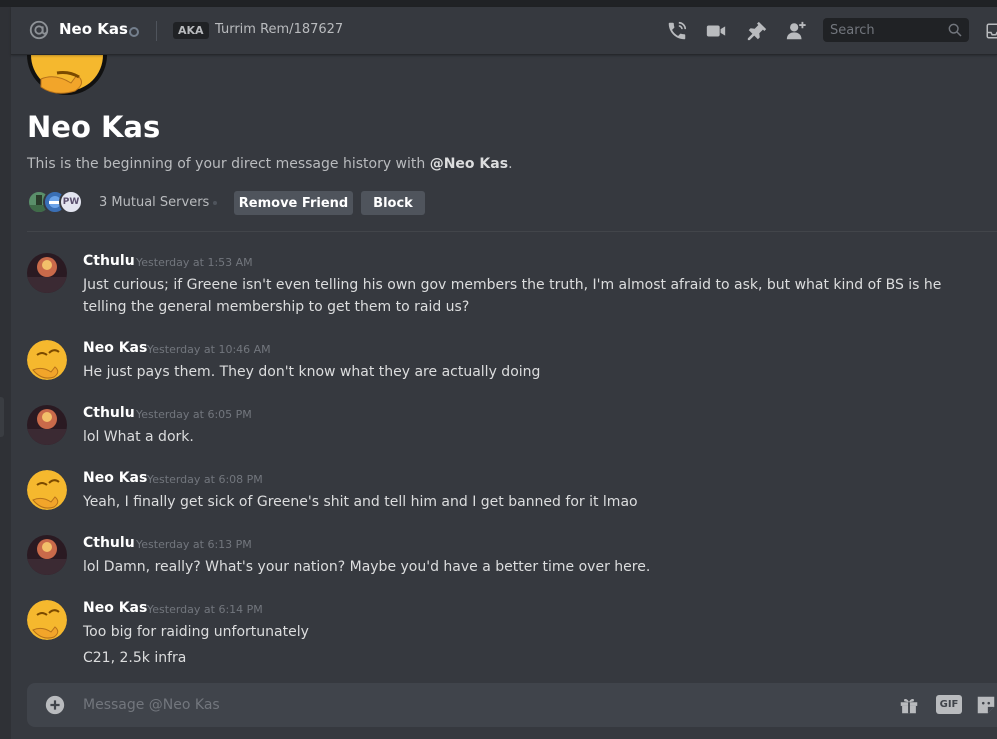  I want to click on message-timestamp: Yesterday at 6:13 PM, so click(194, 544).